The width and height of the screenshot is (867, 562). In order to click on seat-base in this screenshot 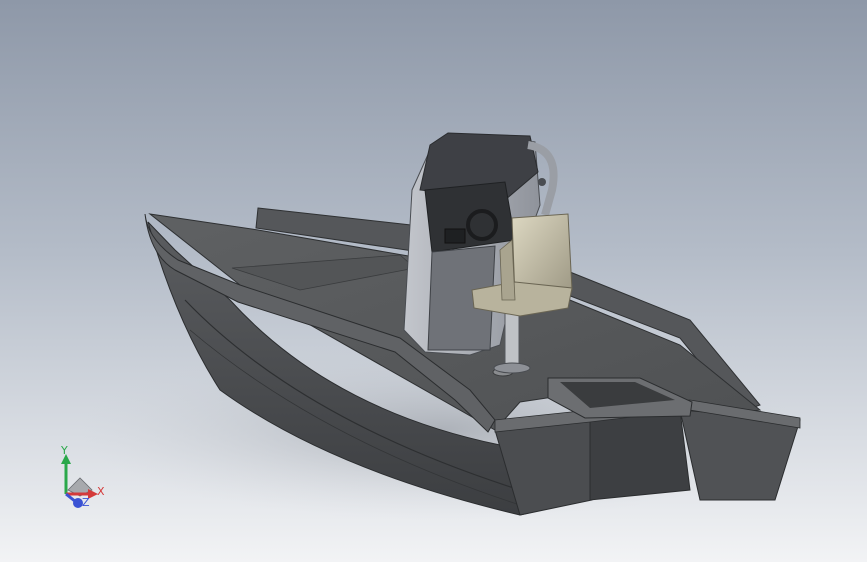, I will do `click(512, 368)`.